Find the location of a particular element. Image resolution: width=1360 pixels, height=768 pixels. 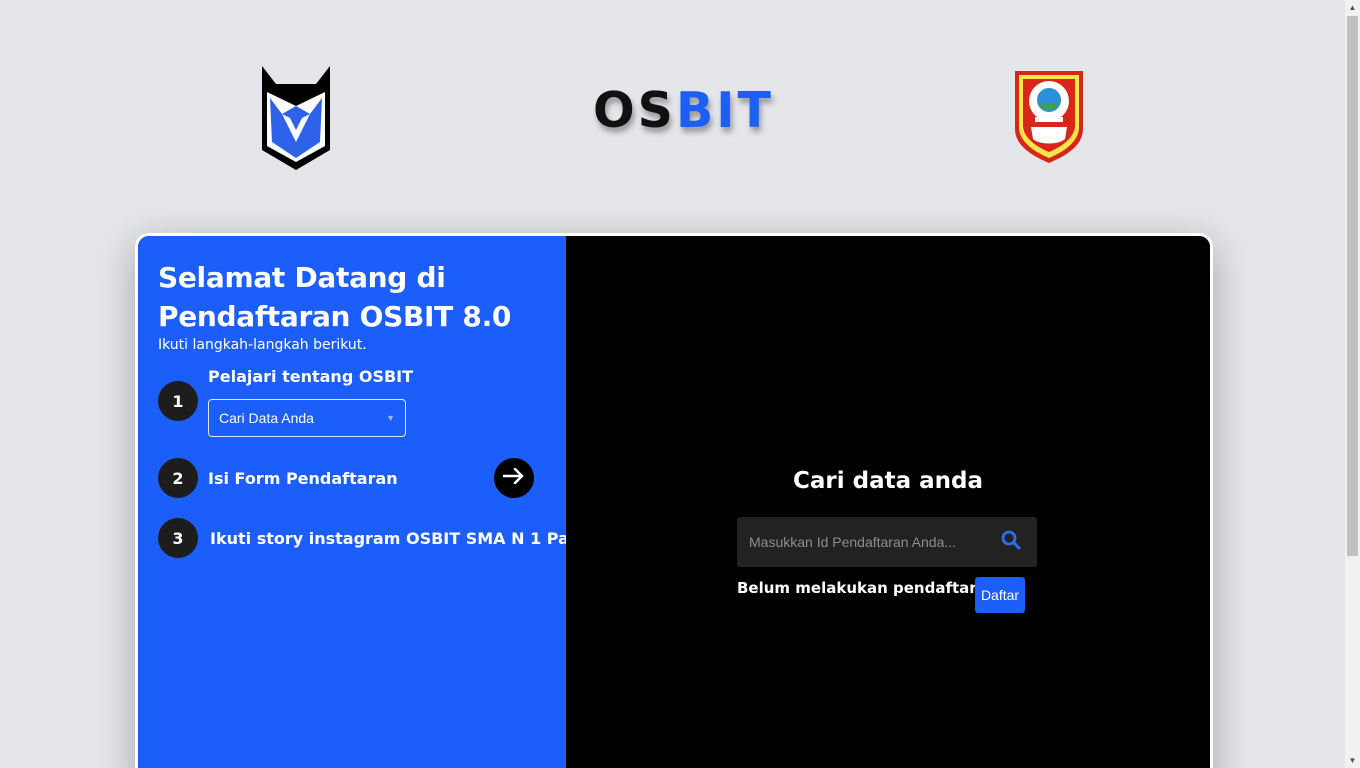

brand-title-part-a: OS is located at coordinates (634, 110).